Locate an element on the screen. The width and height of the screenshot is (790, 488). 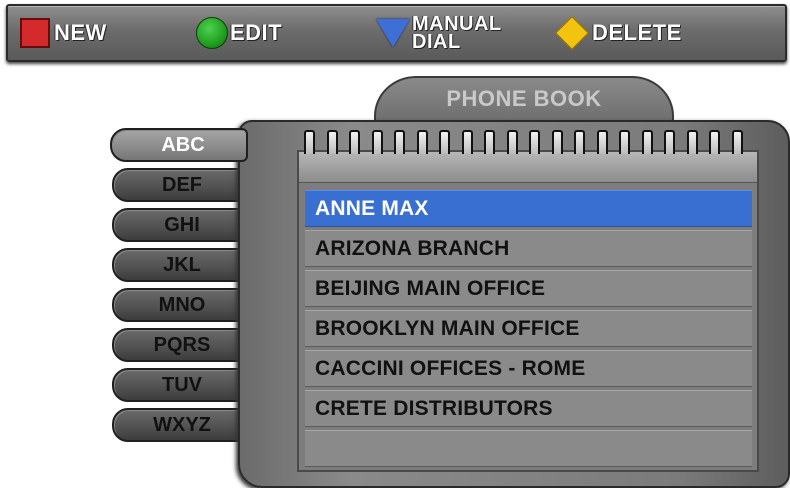
alpha-tab: MNO is located at coordinates (178, 305).